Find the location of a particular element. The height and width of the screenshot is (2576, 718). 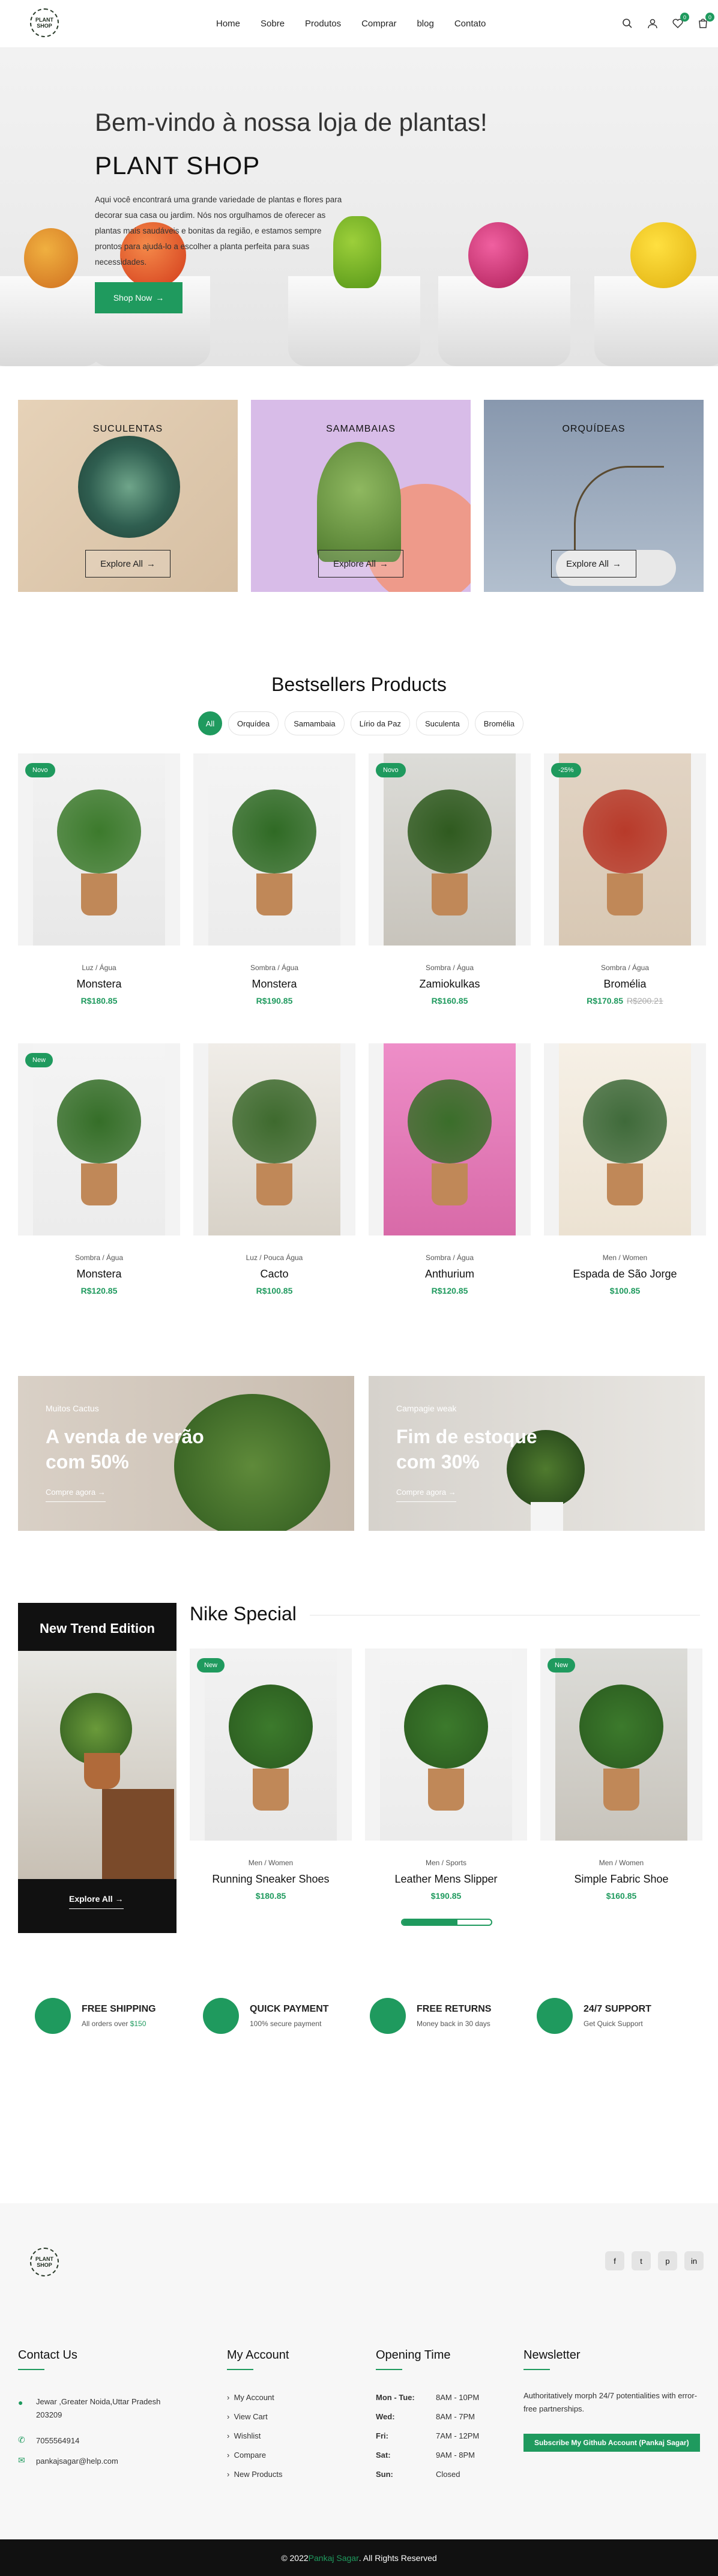

twitter-icon: t is located at coordinates (642, 2260).